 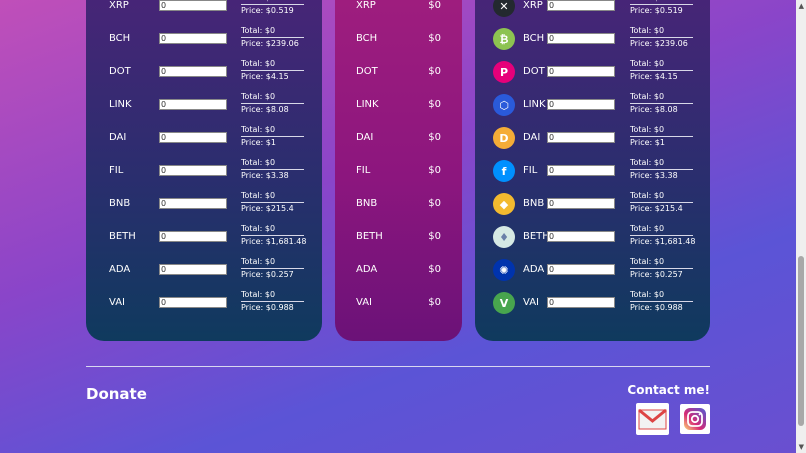 I want to click on coin-row-with-icon: P DOT 0 Total: $0 Price: $4.15, so click(x=592, y=79).